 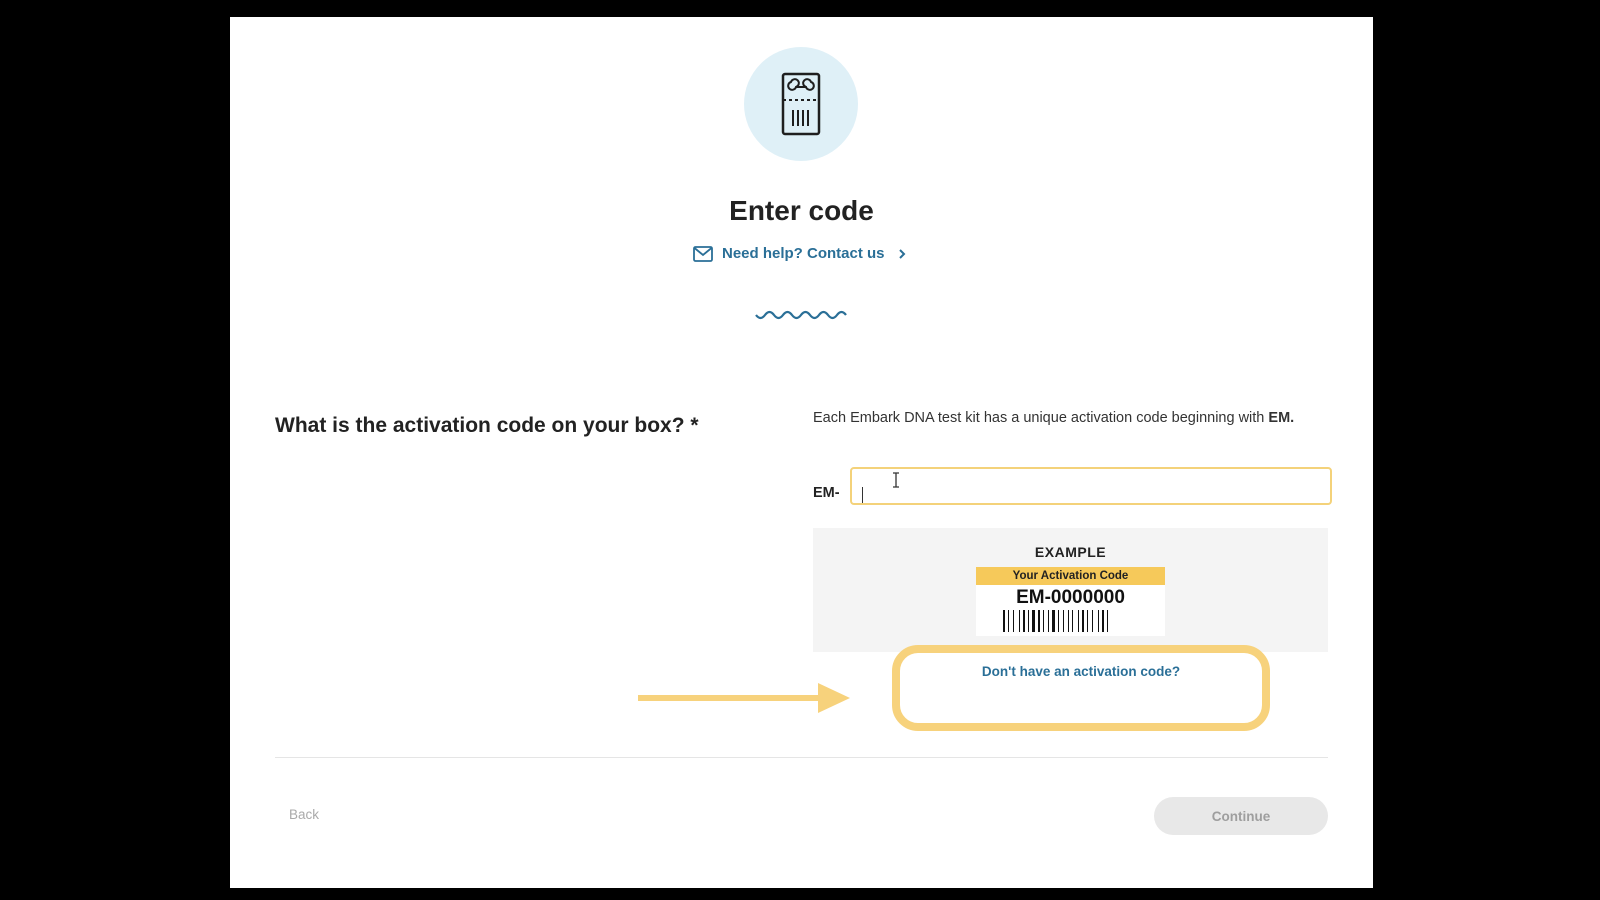 What do you see at coordinates (1279, 418) in the screenshot?
I see `description-code-prefix: EM` at bounding box center [1279, 418].